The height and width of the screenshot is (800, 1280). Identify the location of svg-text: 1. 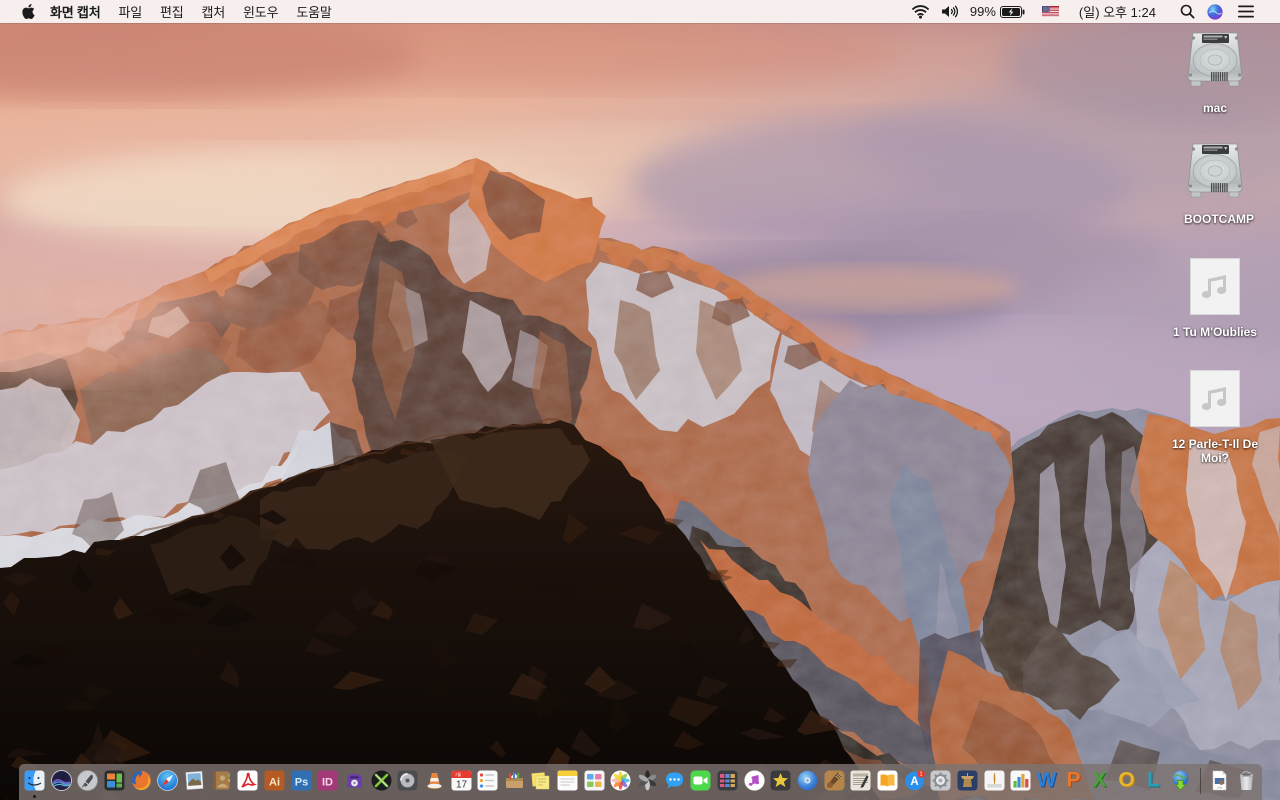
(920, 774).